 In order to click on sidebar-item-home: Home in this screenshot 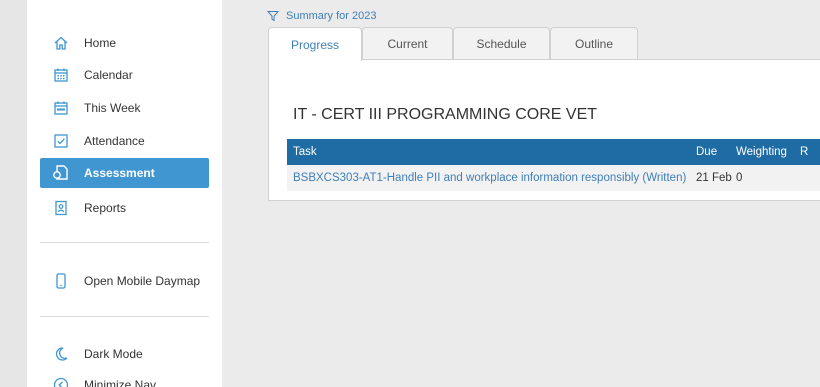, I will do `click(124, 43)`.